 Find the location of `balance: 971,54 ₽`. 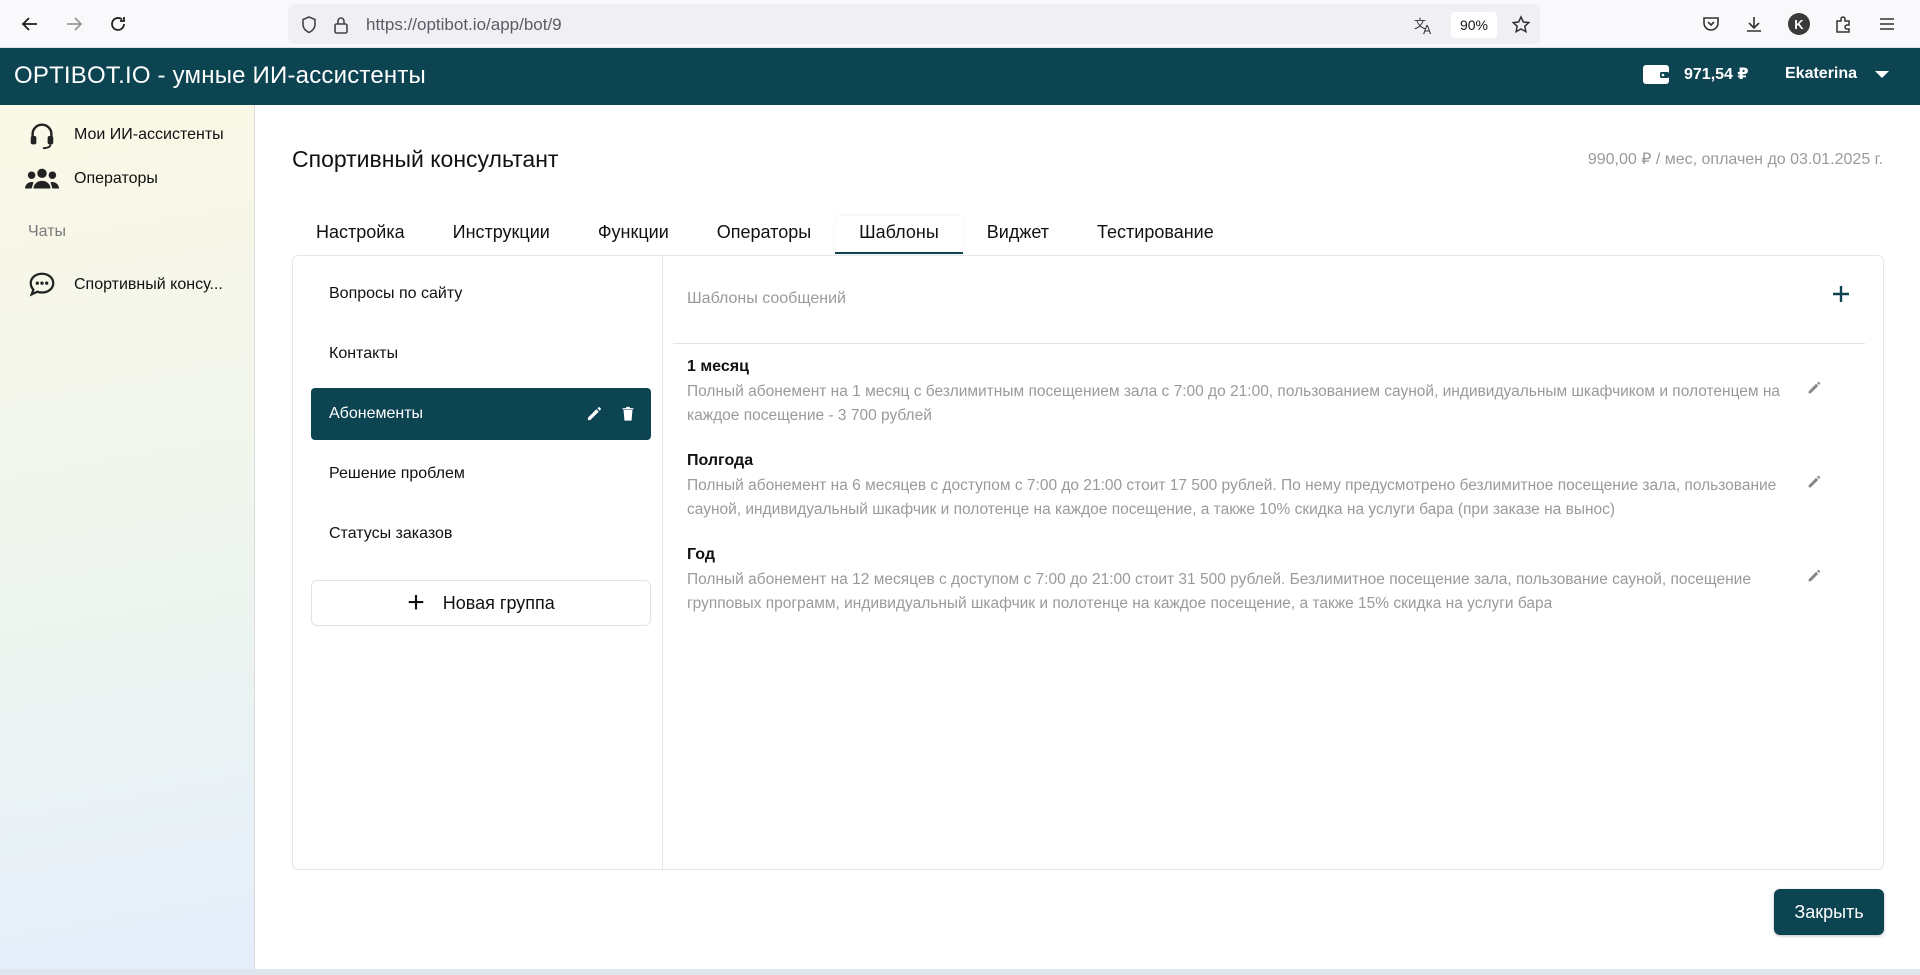

balance: 971,54 ₽ is located at coordinates (1695, 74).